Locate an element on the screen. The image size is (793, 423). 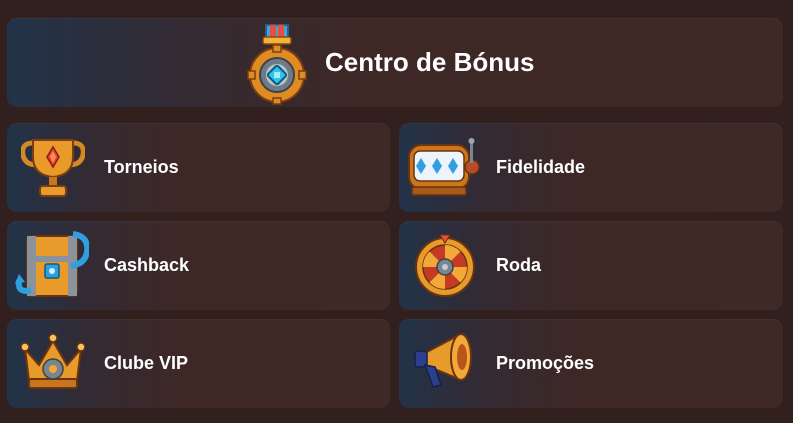
tile-fidelidade: Fidelidade is located at coordinates (591, 167).